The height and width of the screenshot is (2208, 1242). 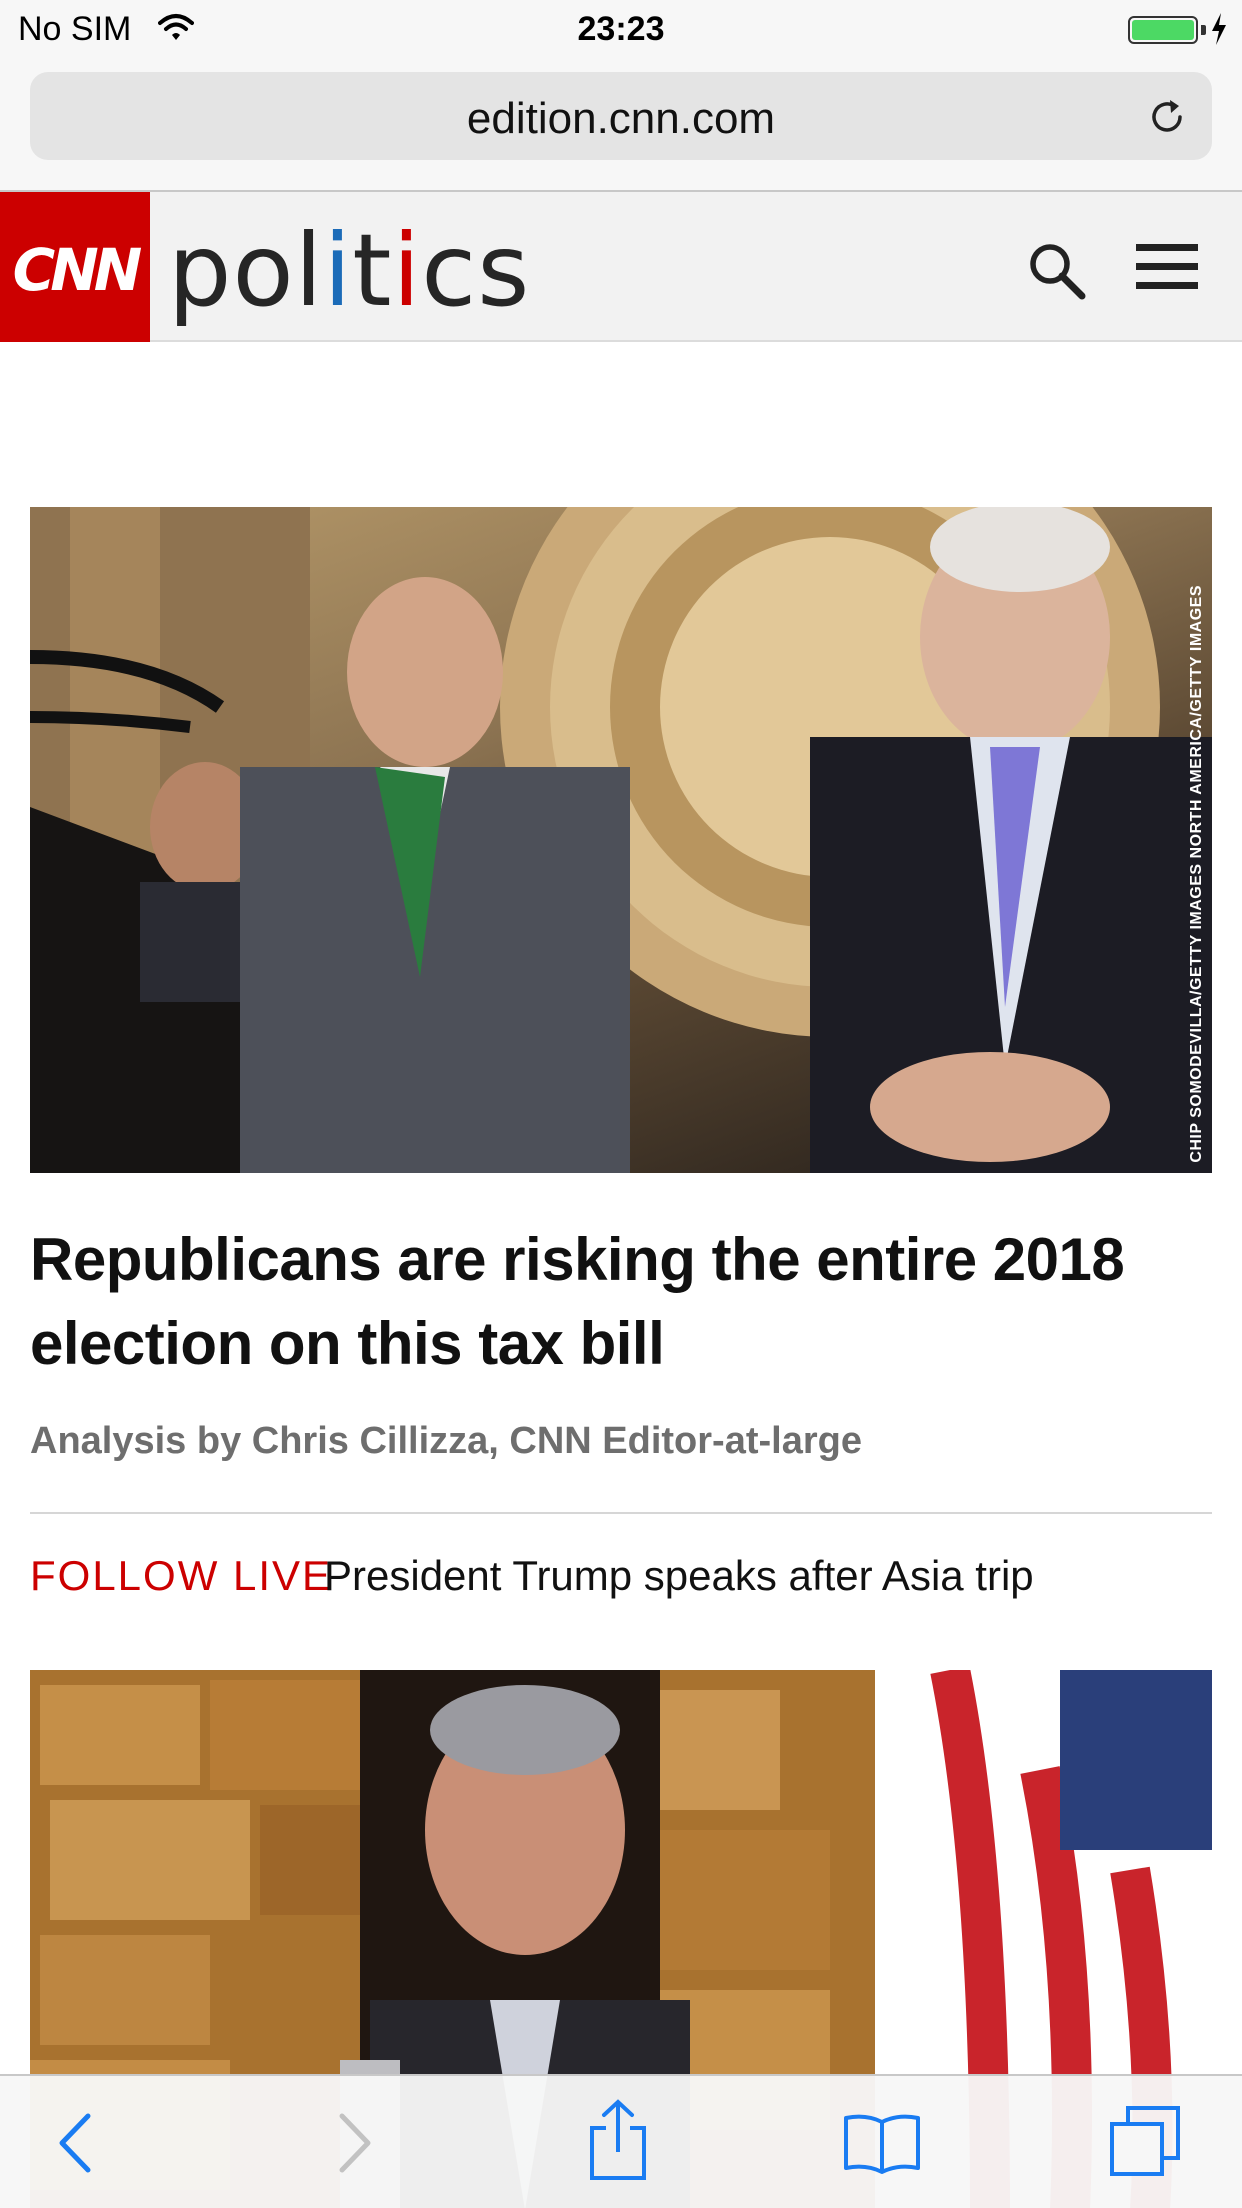 I want to click on url-text: edition.cnn.com, so click(x=621, y=119).